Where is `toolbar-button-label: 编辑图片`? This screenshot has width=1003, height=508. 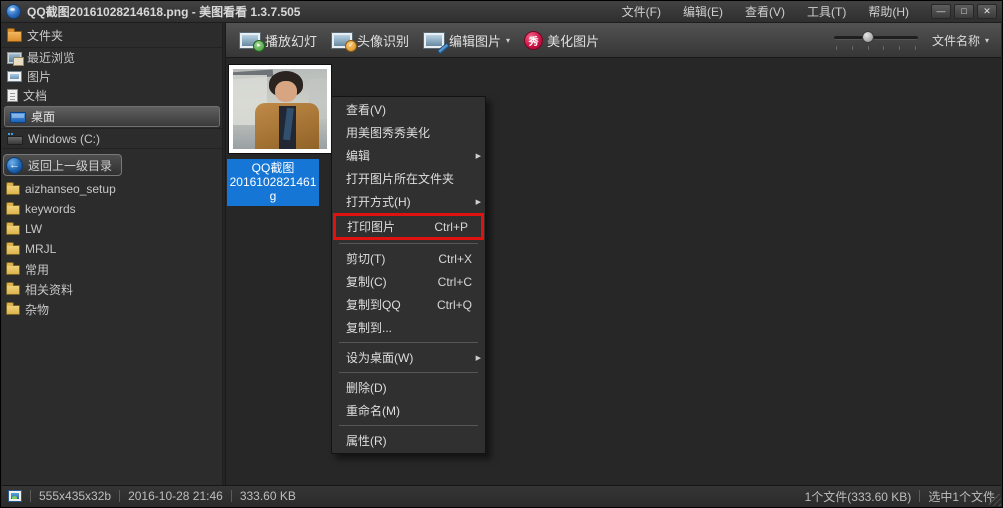 toolbar-button-label: 编辑图片 is located at coordinates (475, 41).